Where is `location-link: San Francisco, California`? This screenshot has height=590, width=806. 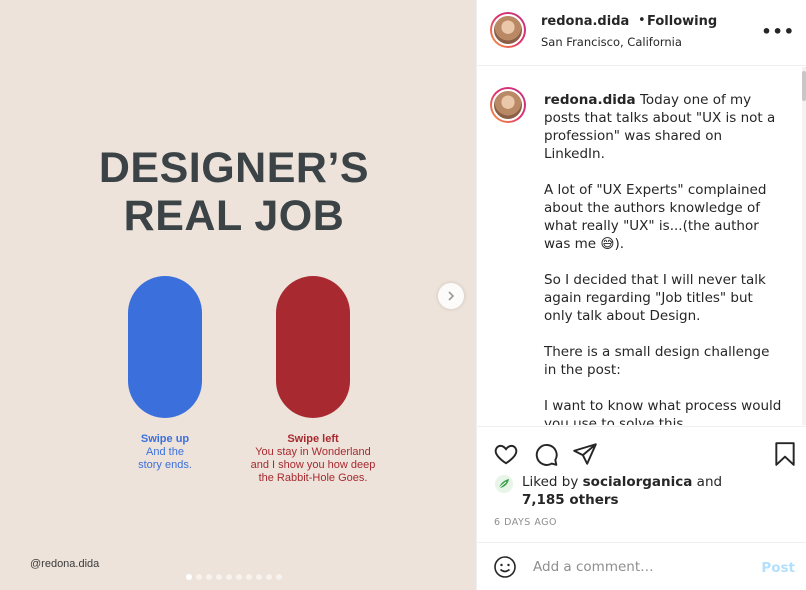
location-link: San Francisco, California is located at coordinates (611, 42).